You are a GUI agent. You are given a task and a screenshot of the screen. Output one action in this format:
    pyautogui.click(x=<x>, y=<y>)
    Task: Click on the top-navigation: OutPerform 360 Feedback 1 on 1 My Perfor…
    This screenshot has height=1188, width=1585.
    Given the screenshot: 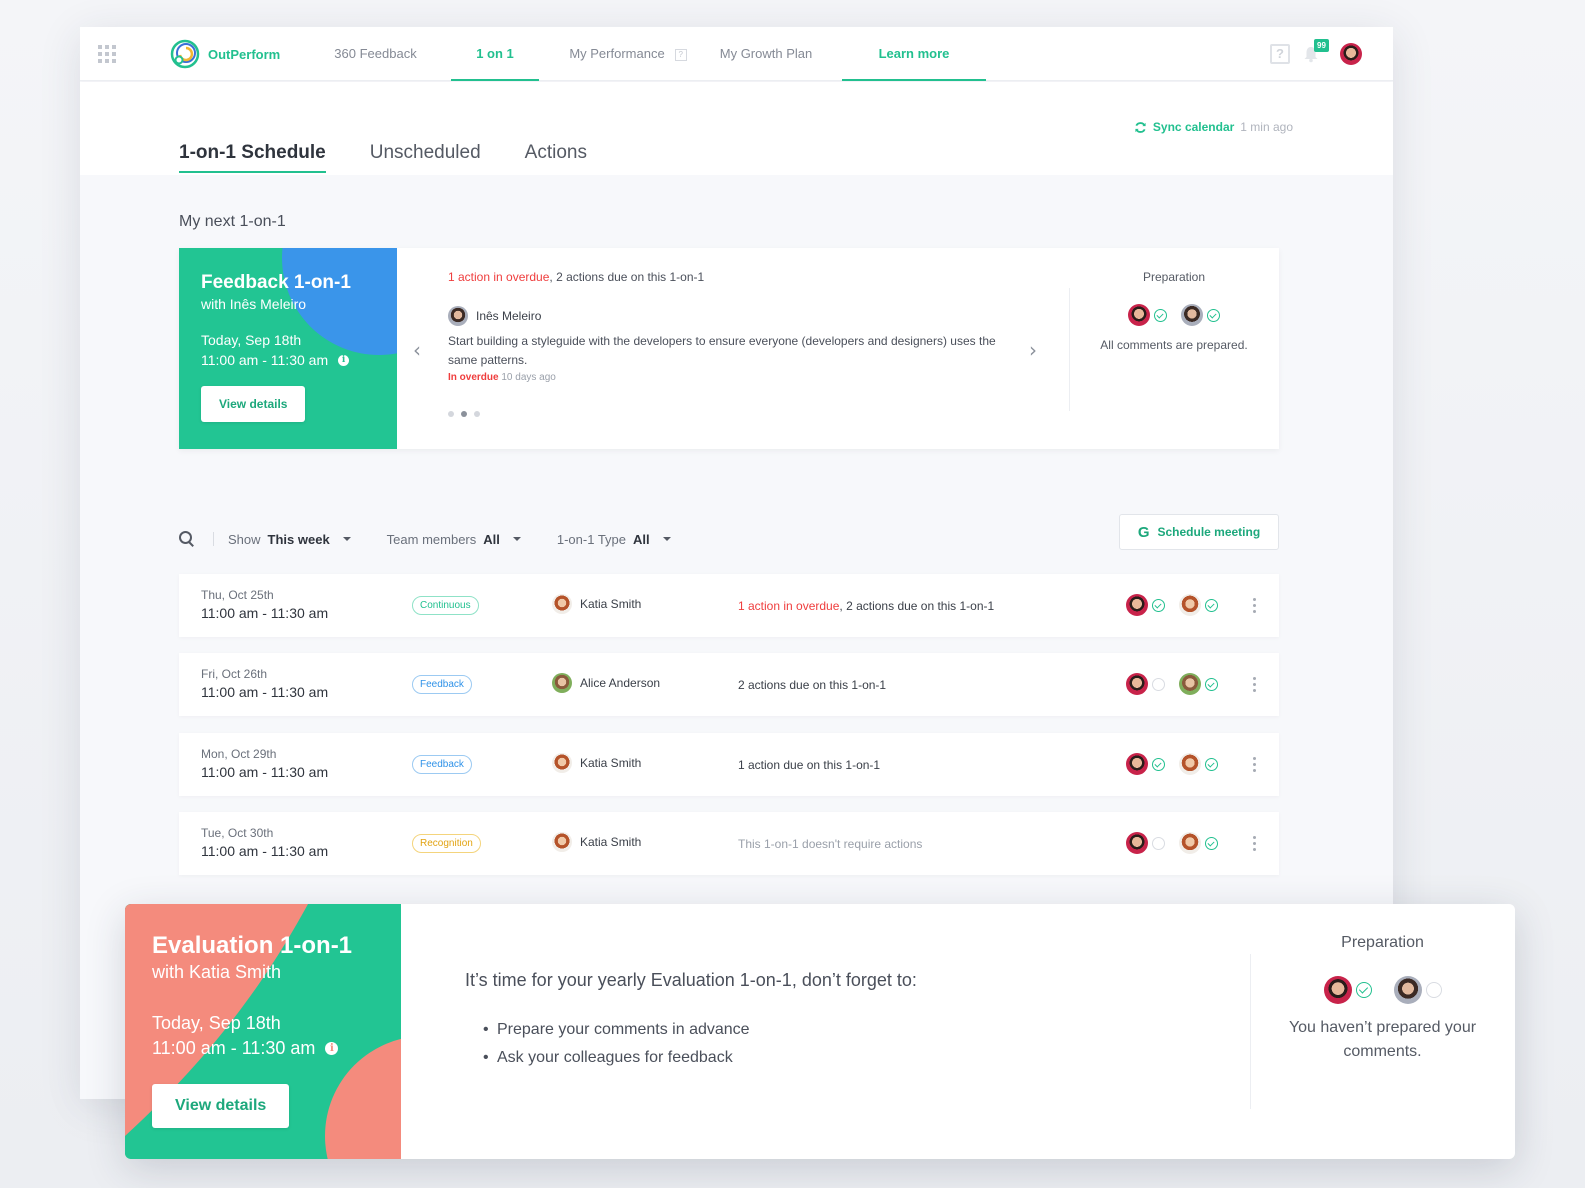 What is the action you would take?
    pyautogui.click(x=736, y=54)
    